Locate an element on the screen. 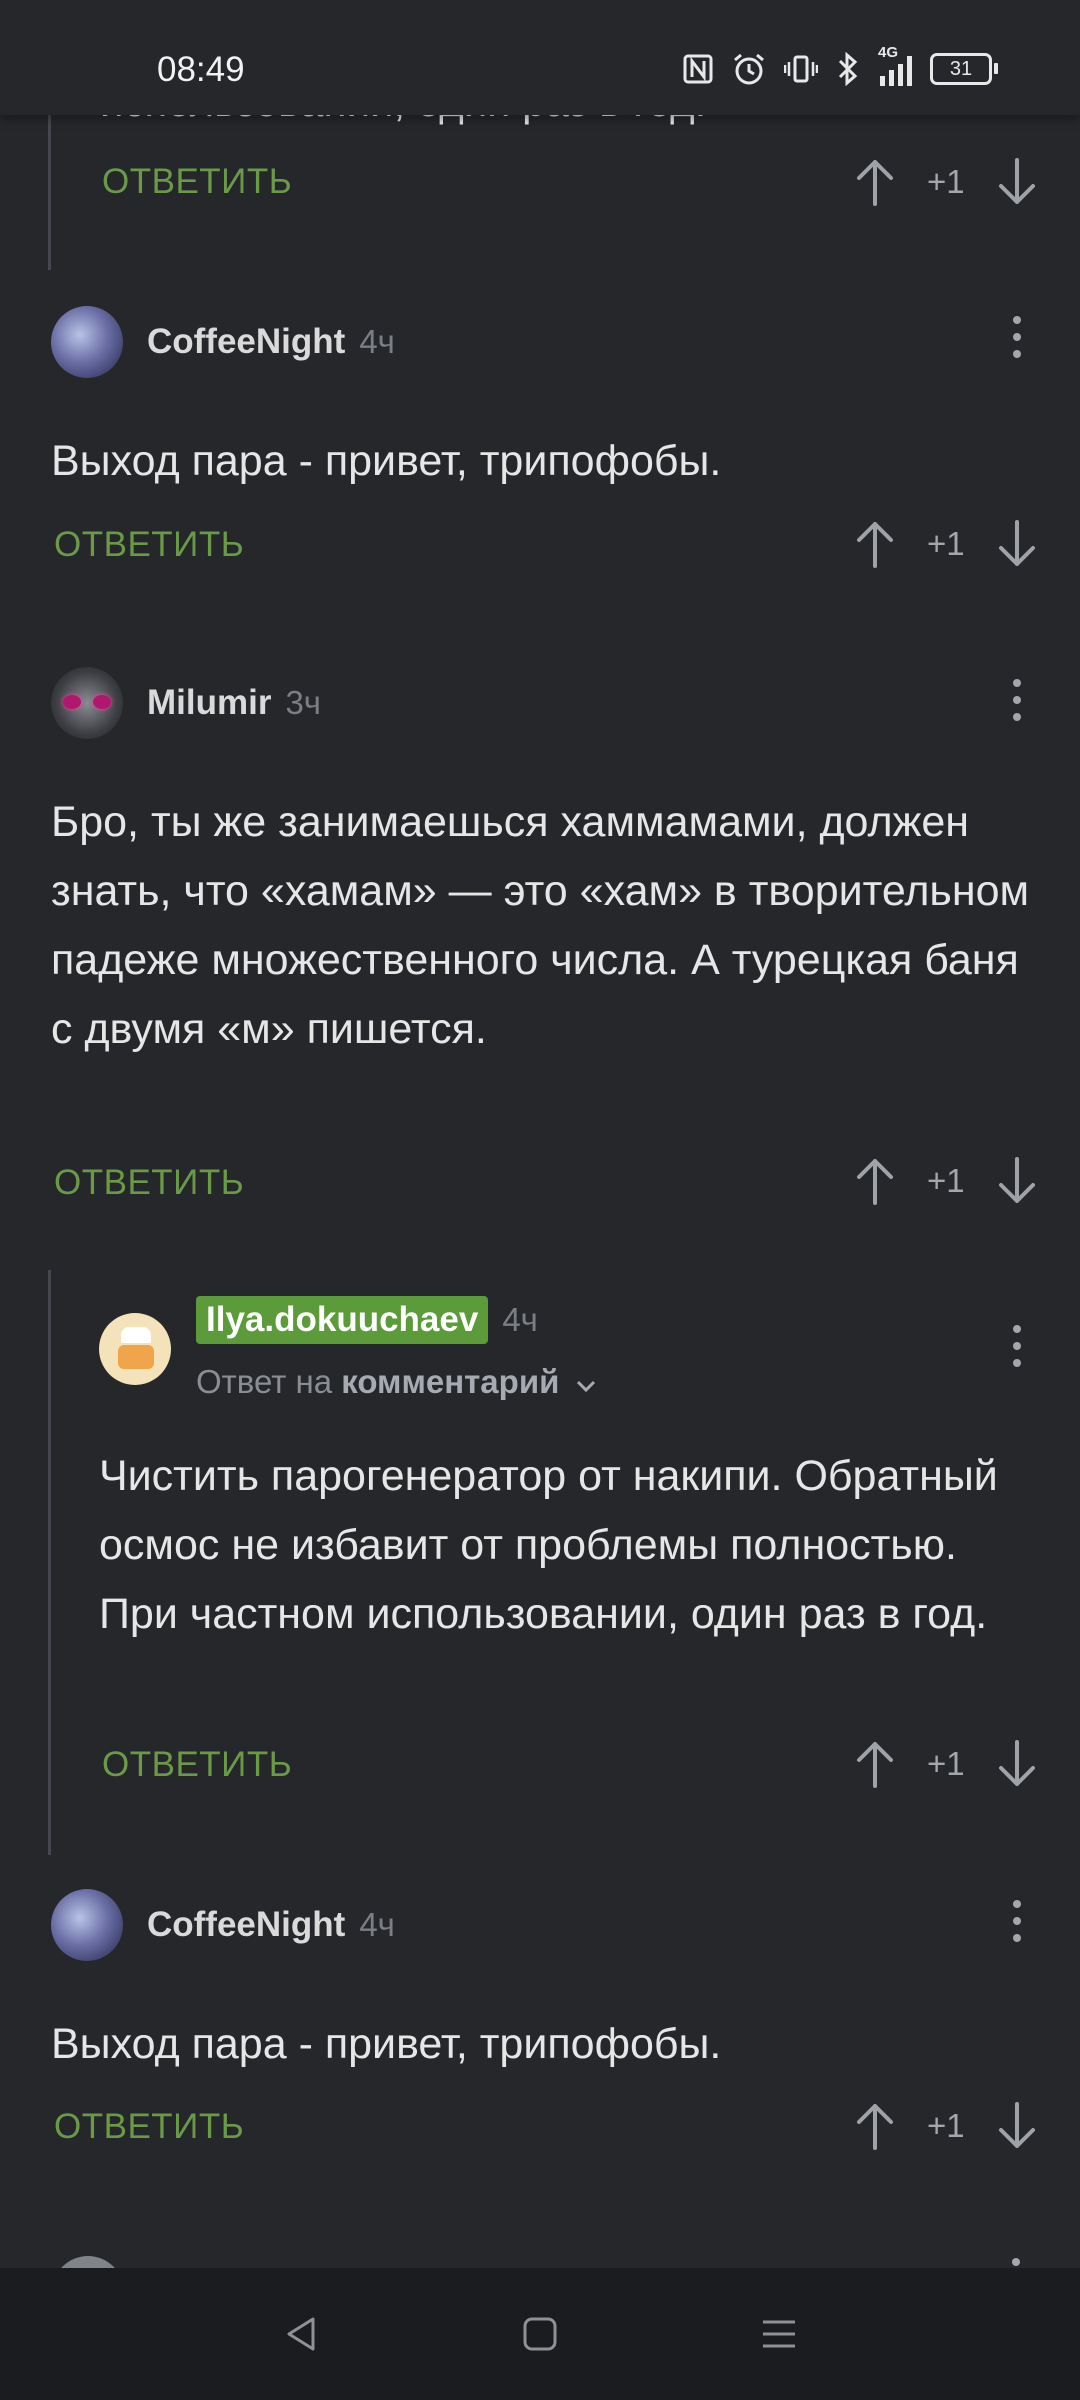  battery-level: 31 is located at coordinates (961, 68).